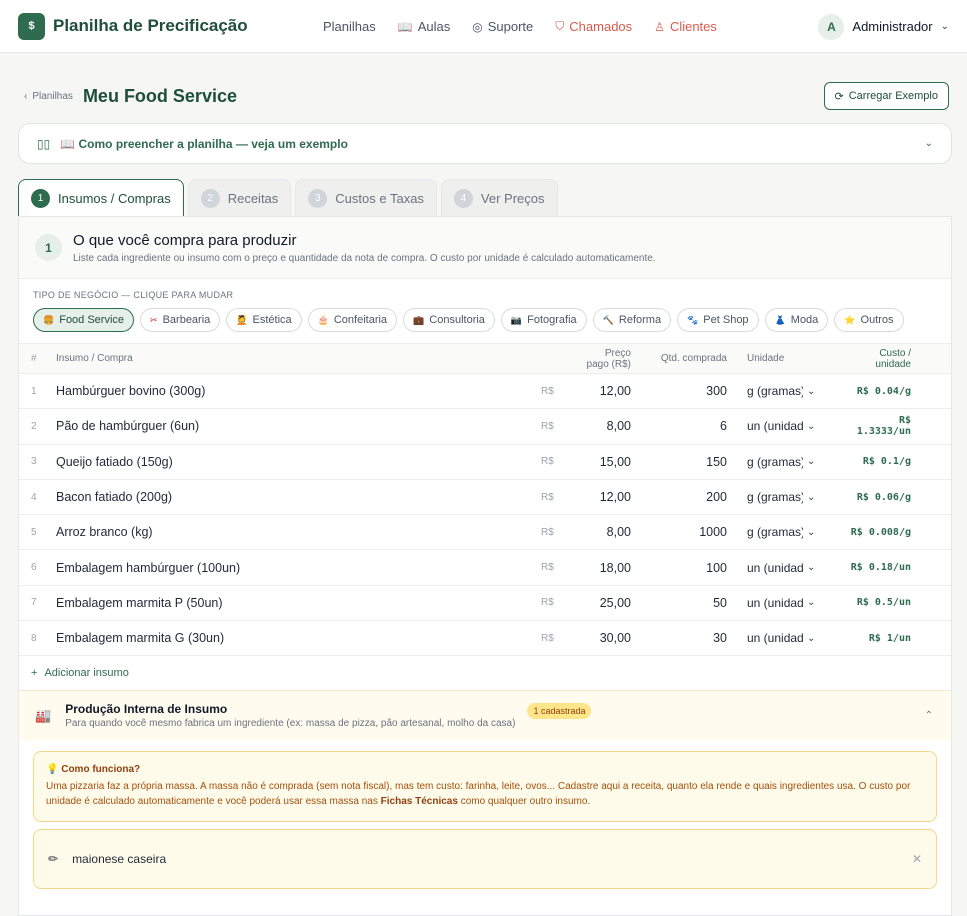  I want to click on tab-number: 2, so click(210, 198).